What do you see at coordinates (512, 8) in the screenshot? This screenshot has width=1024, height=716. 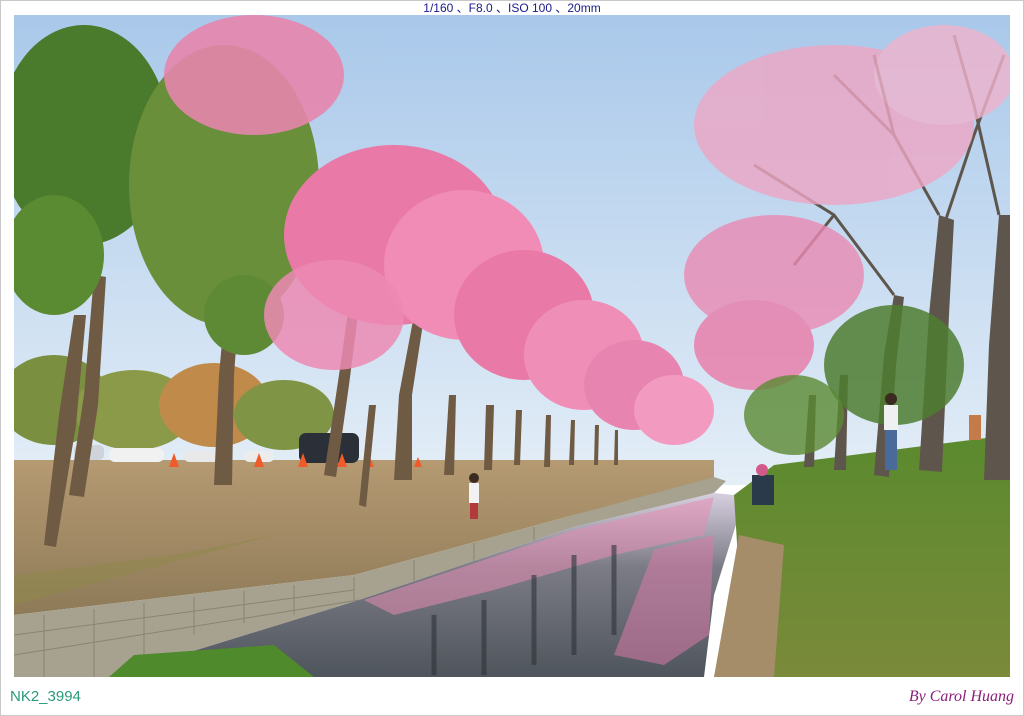 I see `exif-caption: 1/160 、F8.0 、ISO 100 、20mm` at bounding box center [512, 8].